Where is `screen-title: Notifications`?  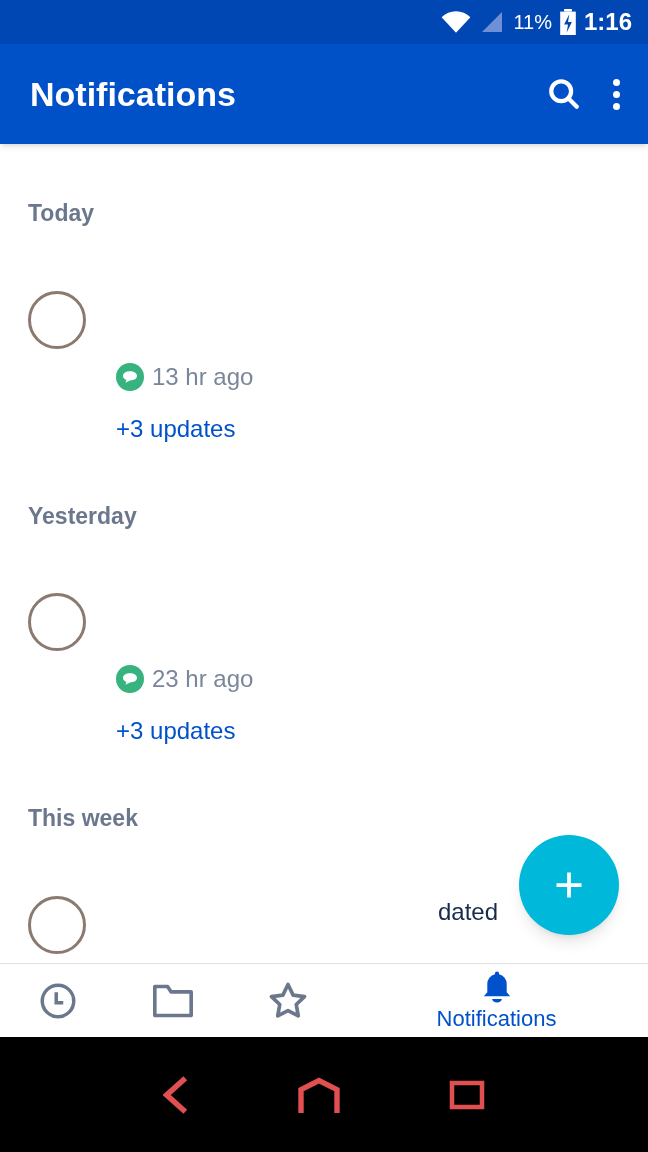
screen-title: Notifications is located at coordinates (133, 94).